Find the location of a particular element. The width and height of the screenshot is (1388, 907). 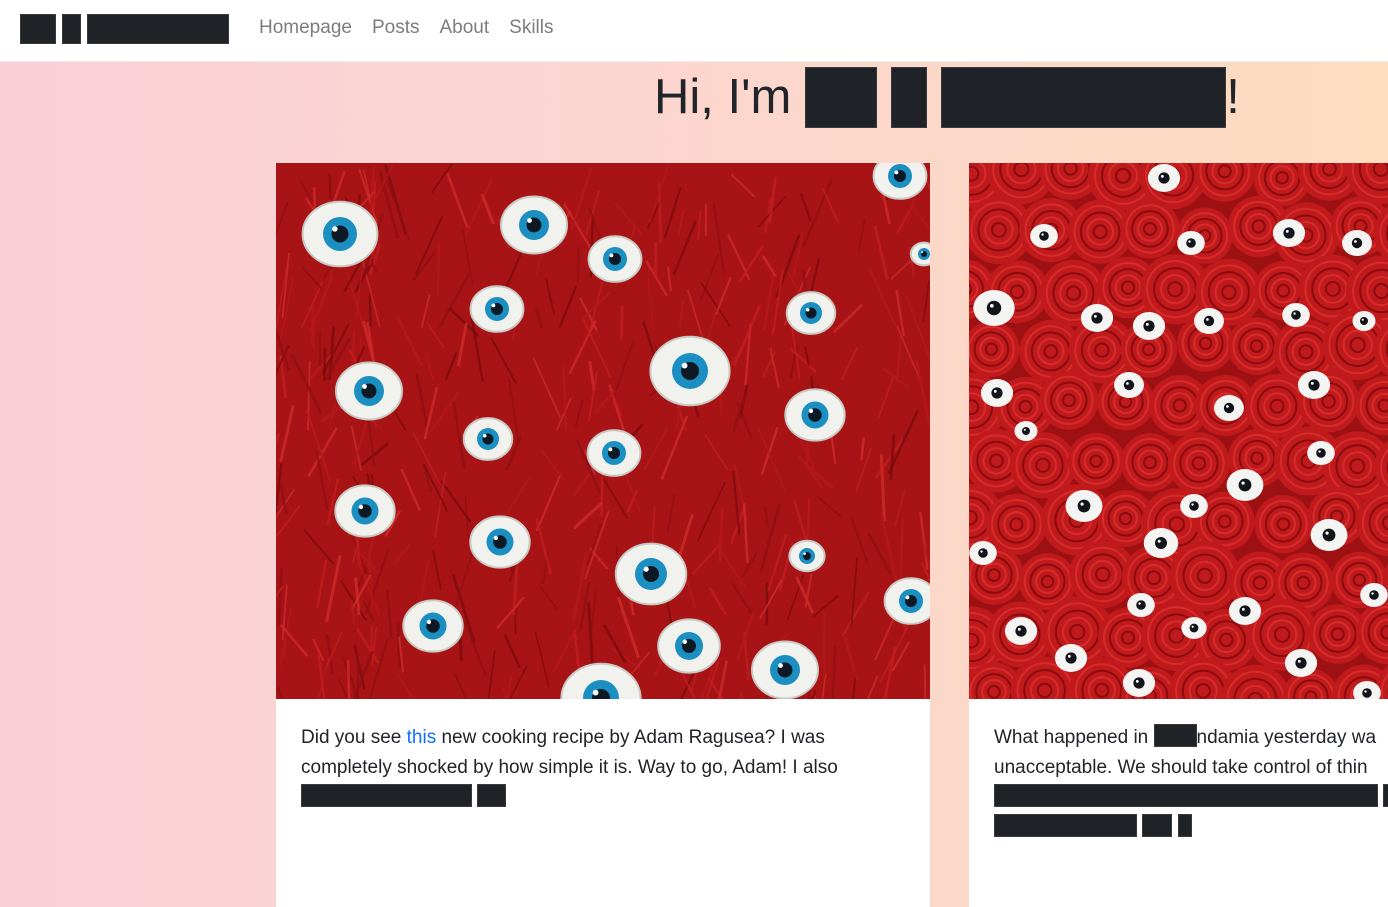

post-inline-link: this is located at coordinates (422, 737).